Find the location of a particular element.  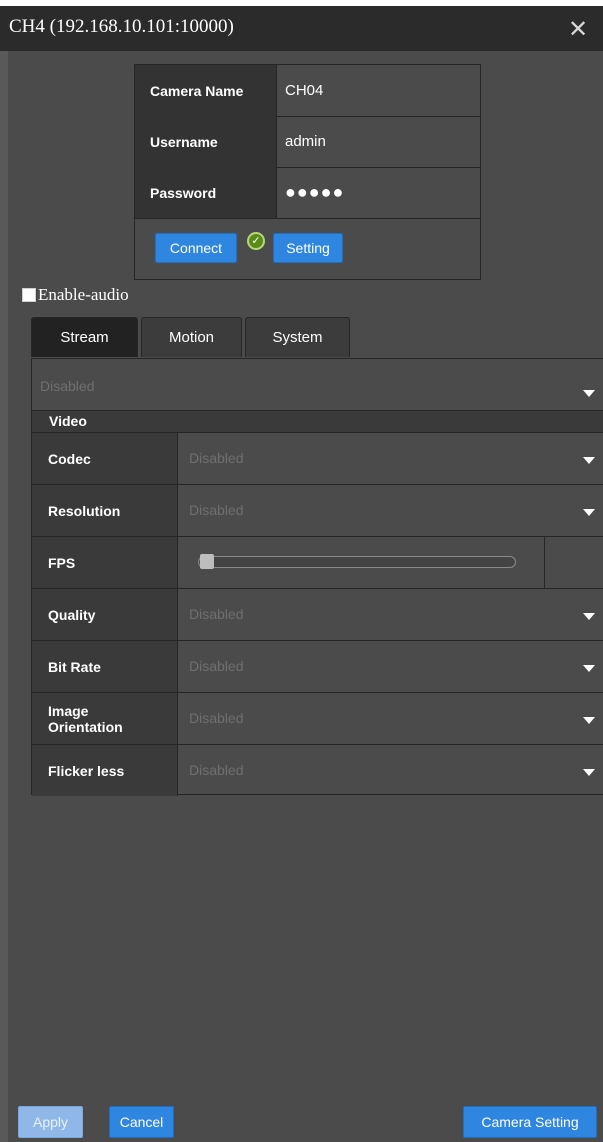

camera-name-row: Camera Name CH04 is located at coordinates (307, 91).